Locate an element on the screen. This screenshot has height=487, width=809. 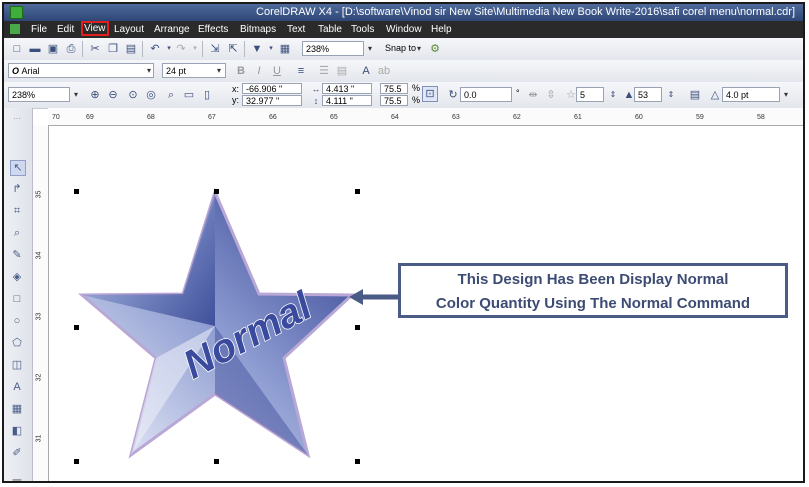
lock-ratio-icon: ⊡ is located at coordinates (430, 94).